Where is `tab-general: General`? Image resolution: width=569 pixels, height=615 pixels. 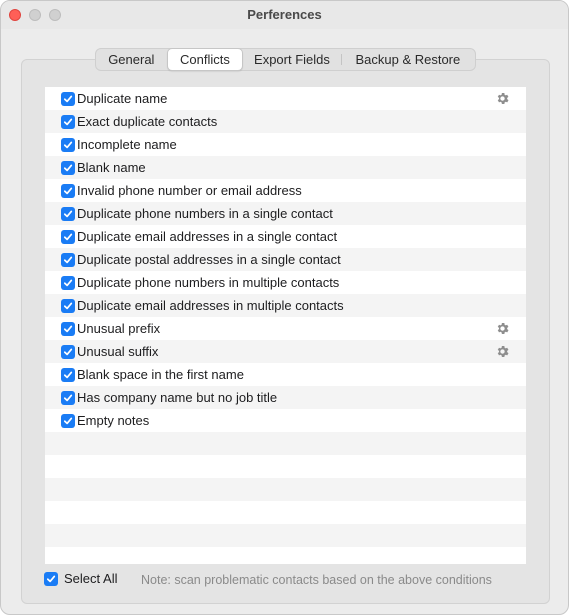
tab-general: General is located at coordinates (131, 59).